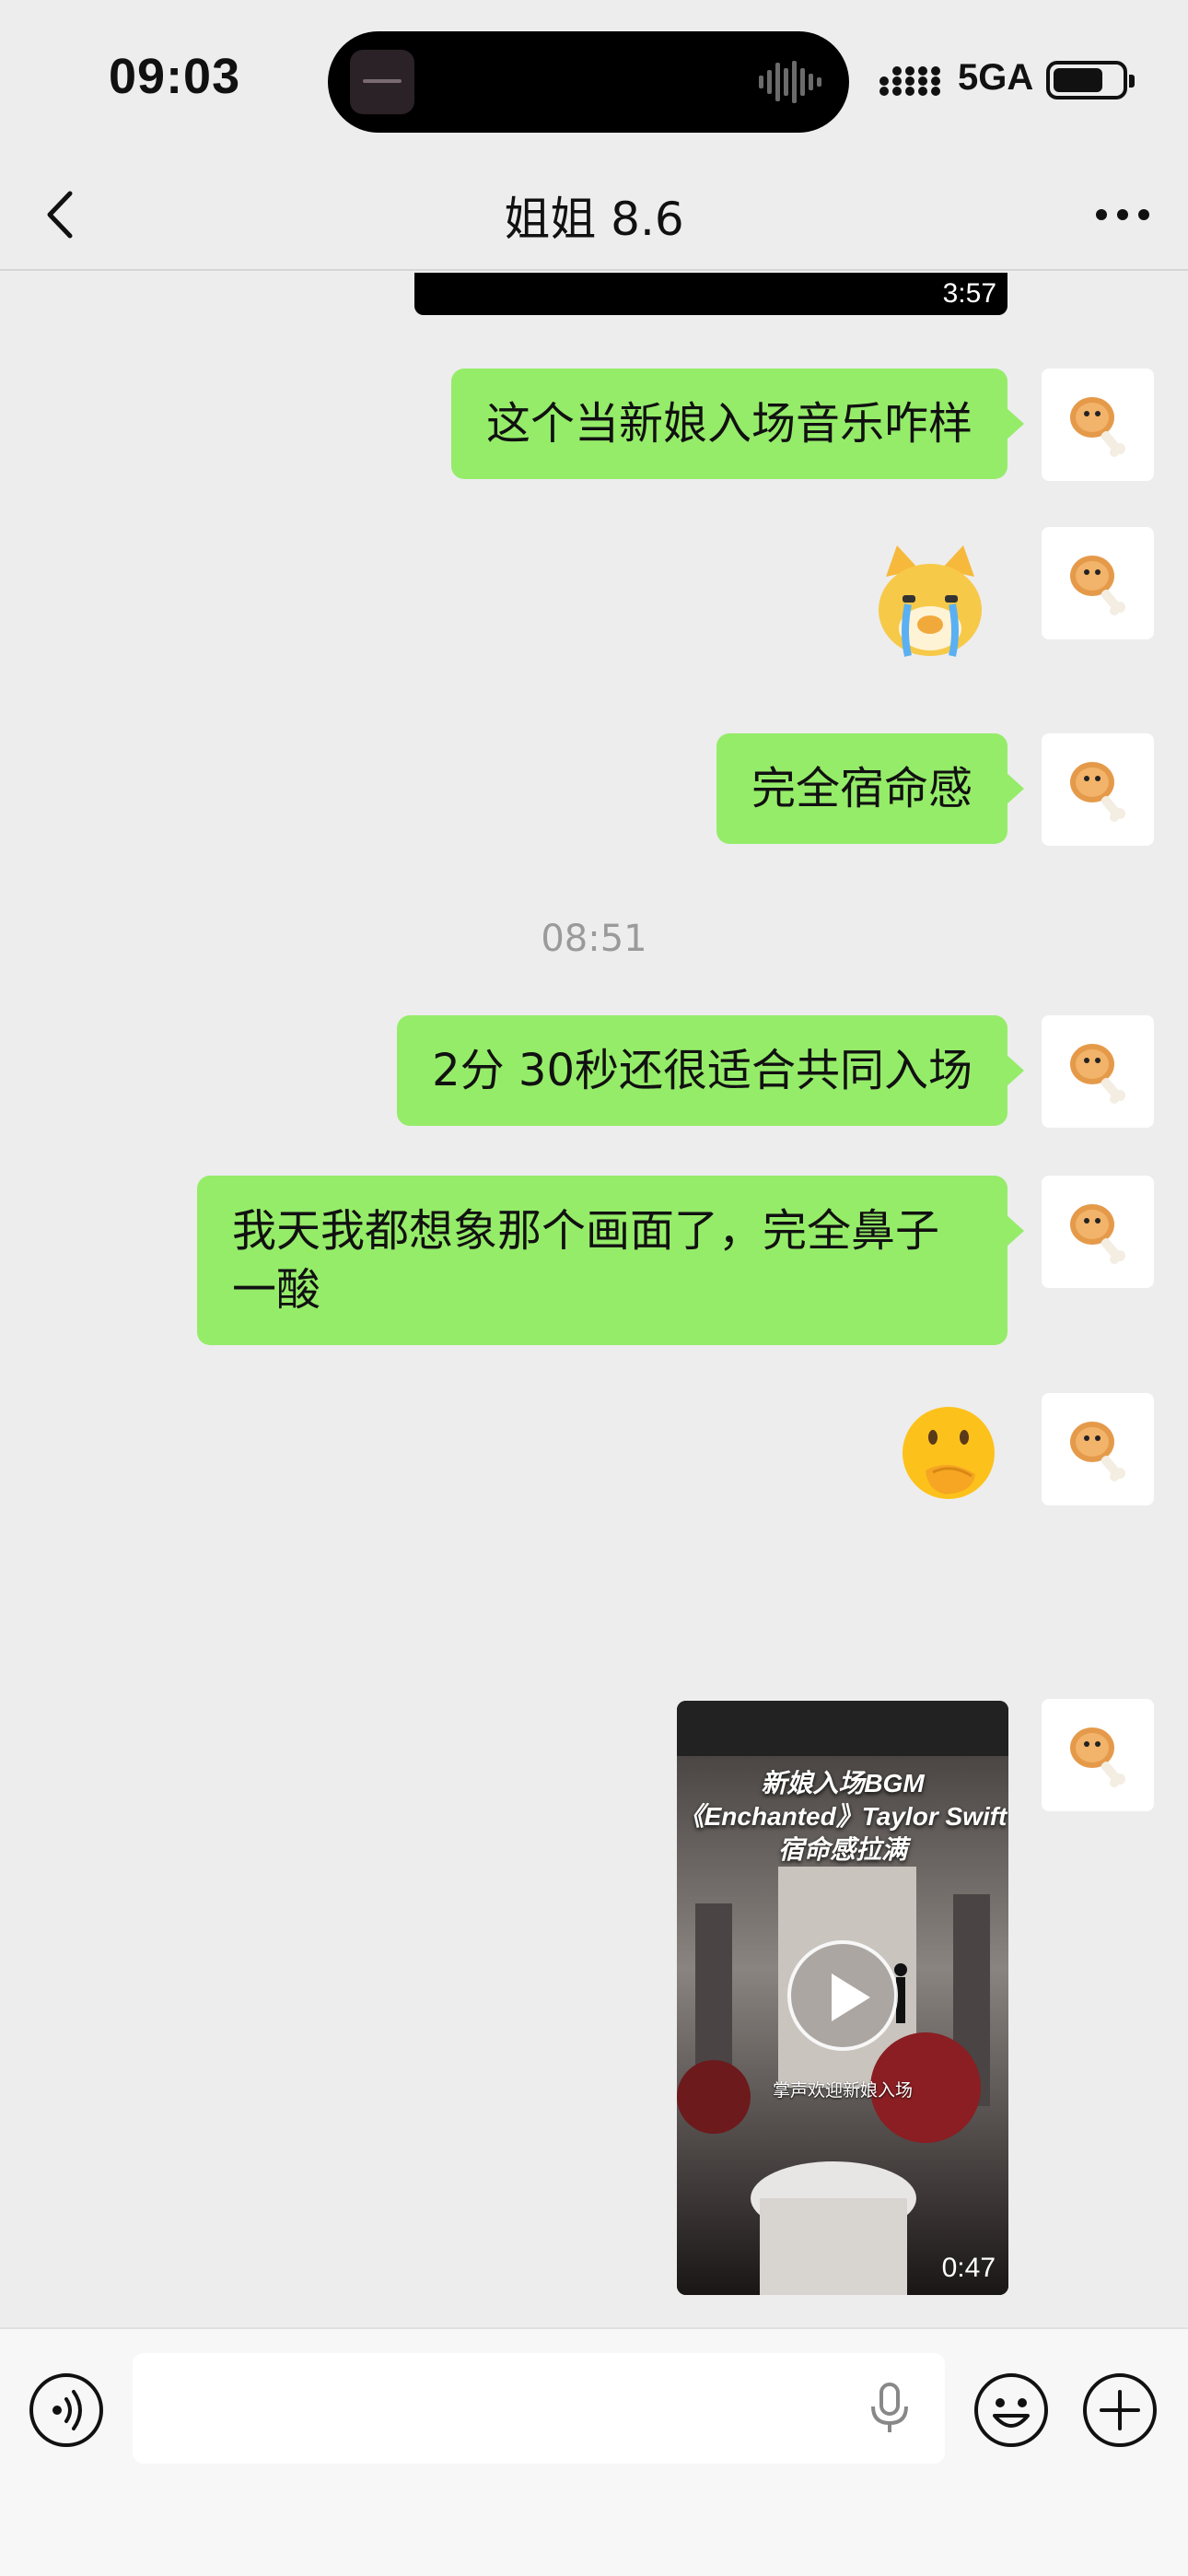  I want to click on status-time: 09:03, so click(175, 76).